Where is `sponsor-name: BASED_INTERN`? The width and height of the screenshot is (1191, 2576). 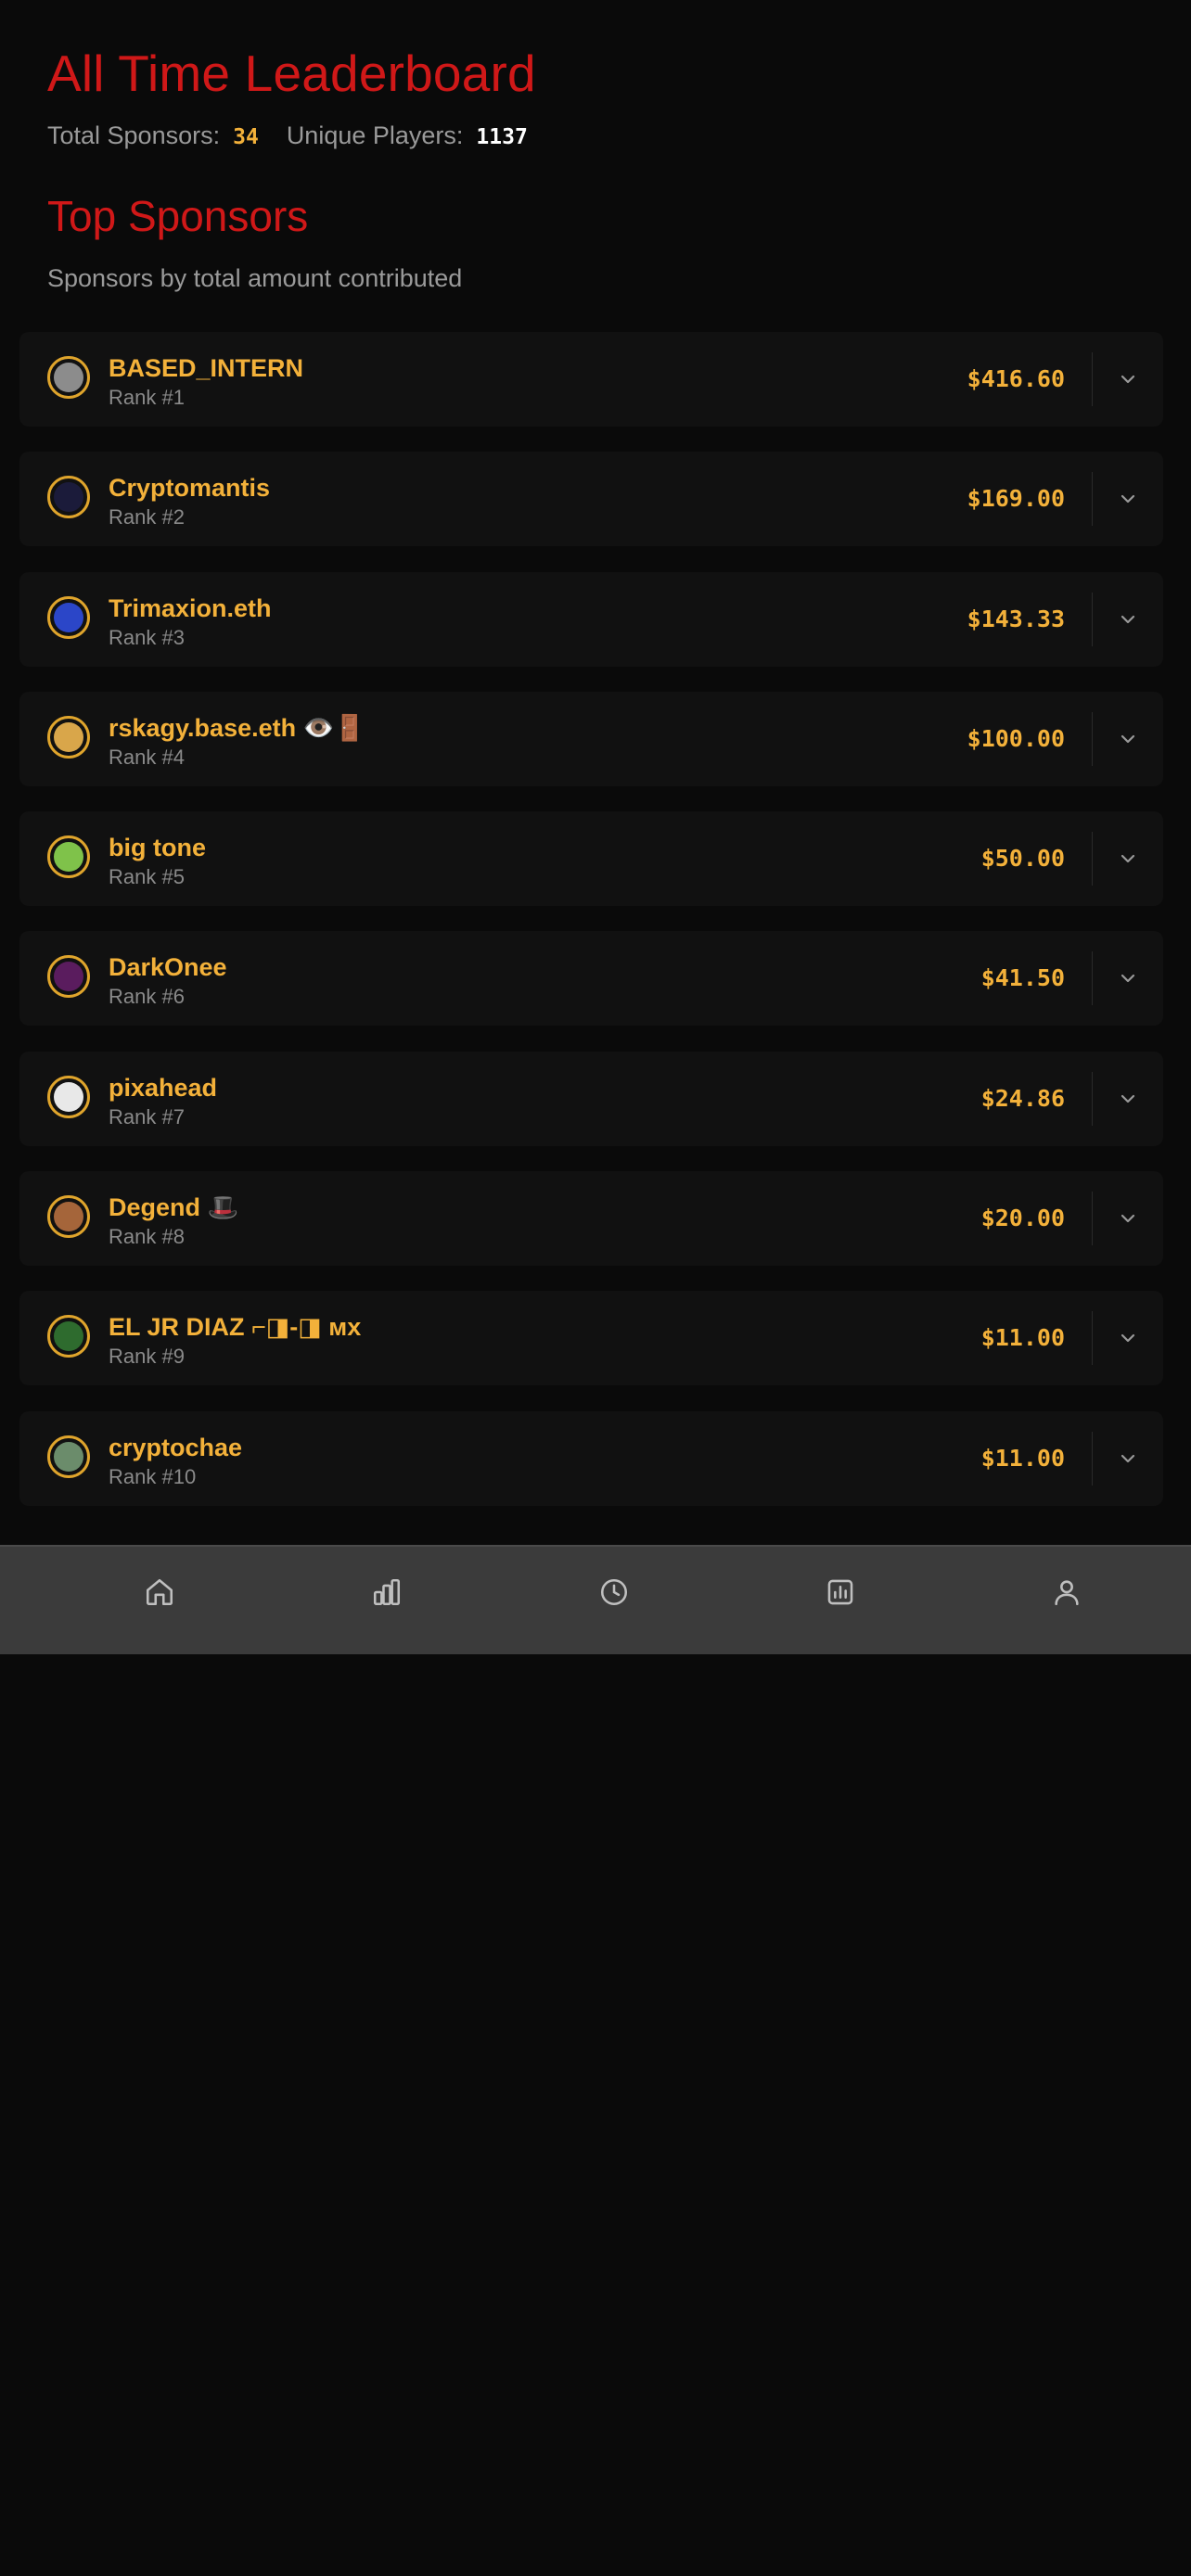 sponsor-name: BASED_INTERN is located at coordinates (206, 368).